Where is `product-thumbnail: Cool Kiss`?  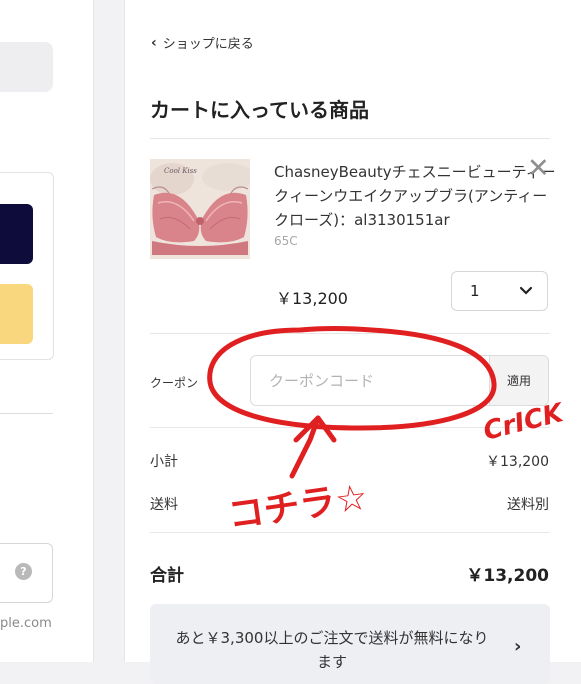 product-thumbnail: Cool Kiss is located at coordinates (200, 209).